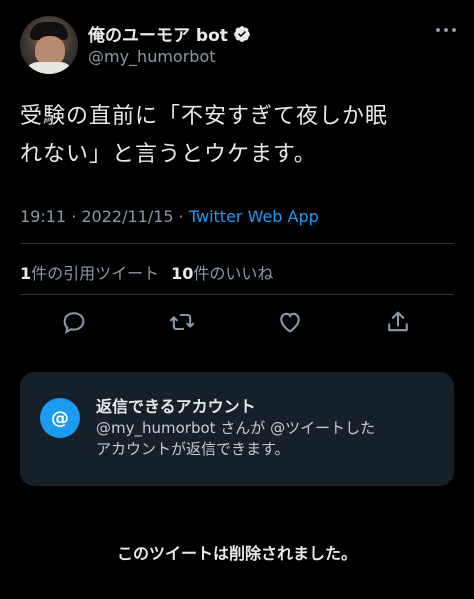 This screenshot has height=599, width=474. What do you see at coordinates (236, 553) in the screenshot?
I see `deleted-notice: このツイートは削除されました。` at bounding box center [236, 553].